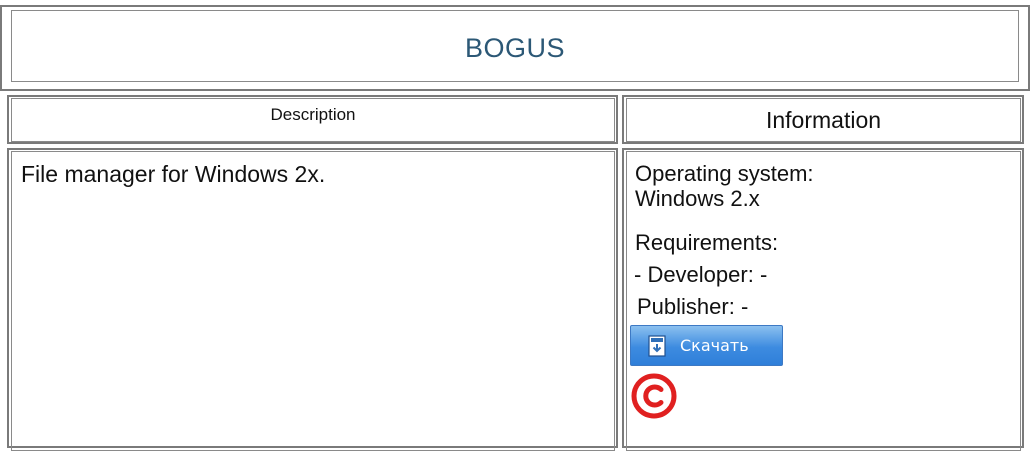 The image size is (1030, 451). What do you see at coordinates (313, 114) in the screenshot?
I see `description-header: Description` at bounding box center [313, 114].